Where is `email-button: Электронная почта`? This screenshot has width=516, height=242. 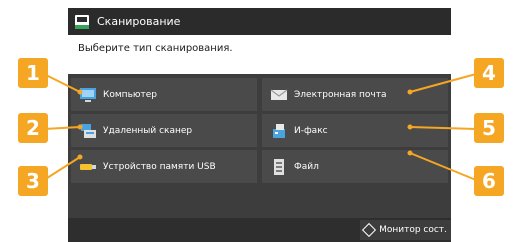 email-button: Электронная почта is located at coordinates (355, 94).